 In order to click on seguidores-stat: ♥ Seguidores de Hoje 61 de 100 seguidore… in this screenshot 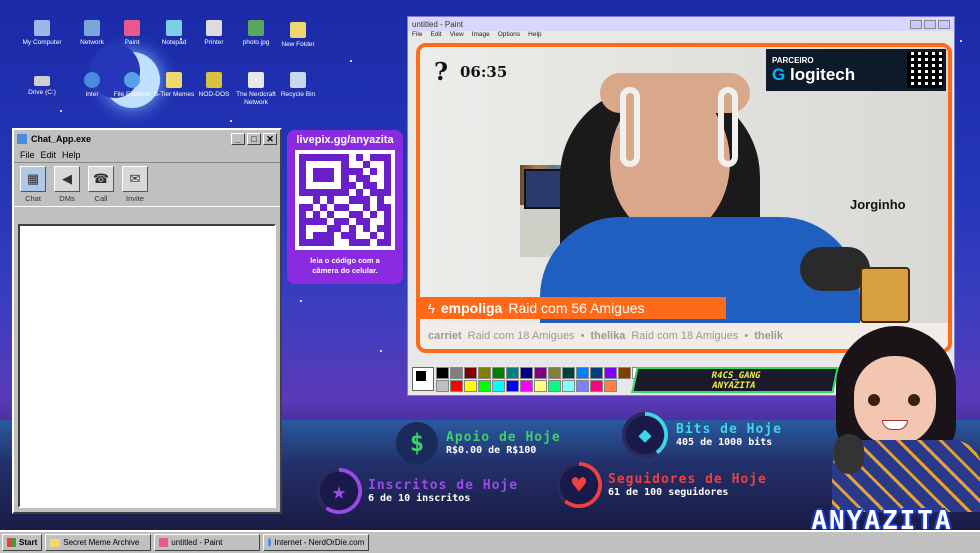, I will do `click(661, 485)`.